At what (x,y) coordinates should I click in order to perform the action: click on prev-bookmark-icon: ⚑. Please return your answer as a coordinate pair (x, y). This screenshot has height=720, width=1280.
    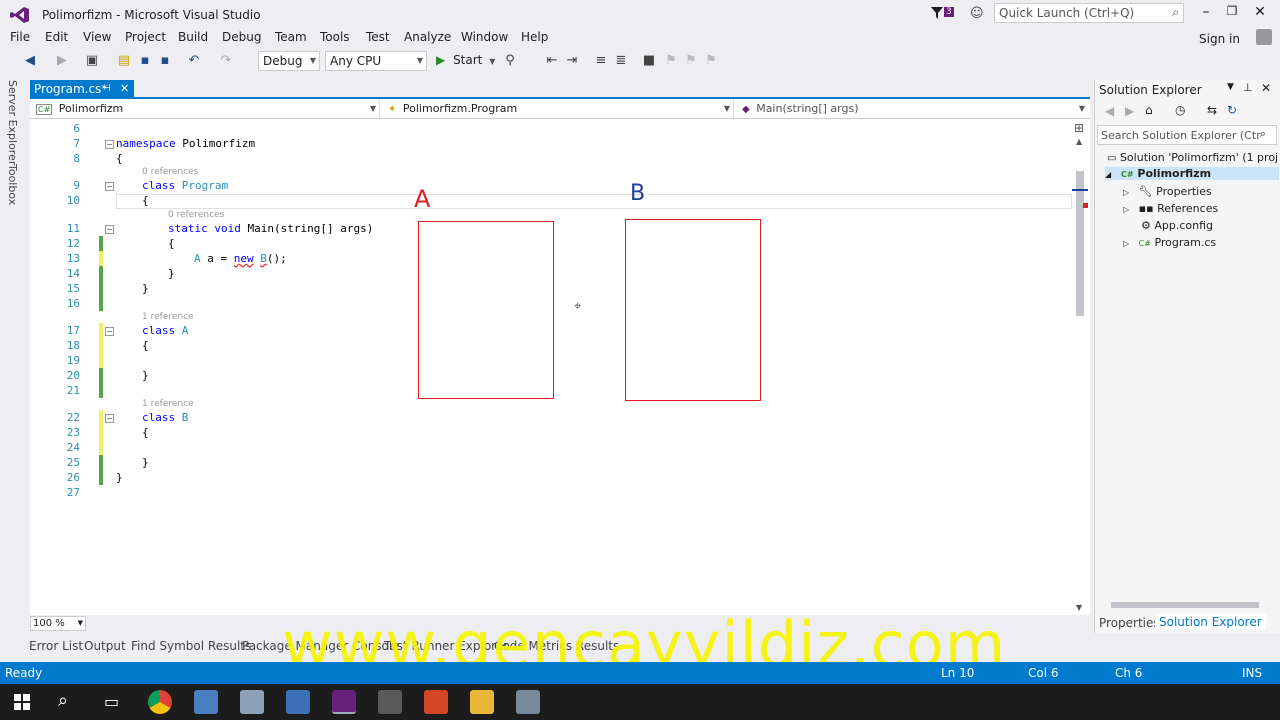
    Looking at the image, I should click on (671, 61).